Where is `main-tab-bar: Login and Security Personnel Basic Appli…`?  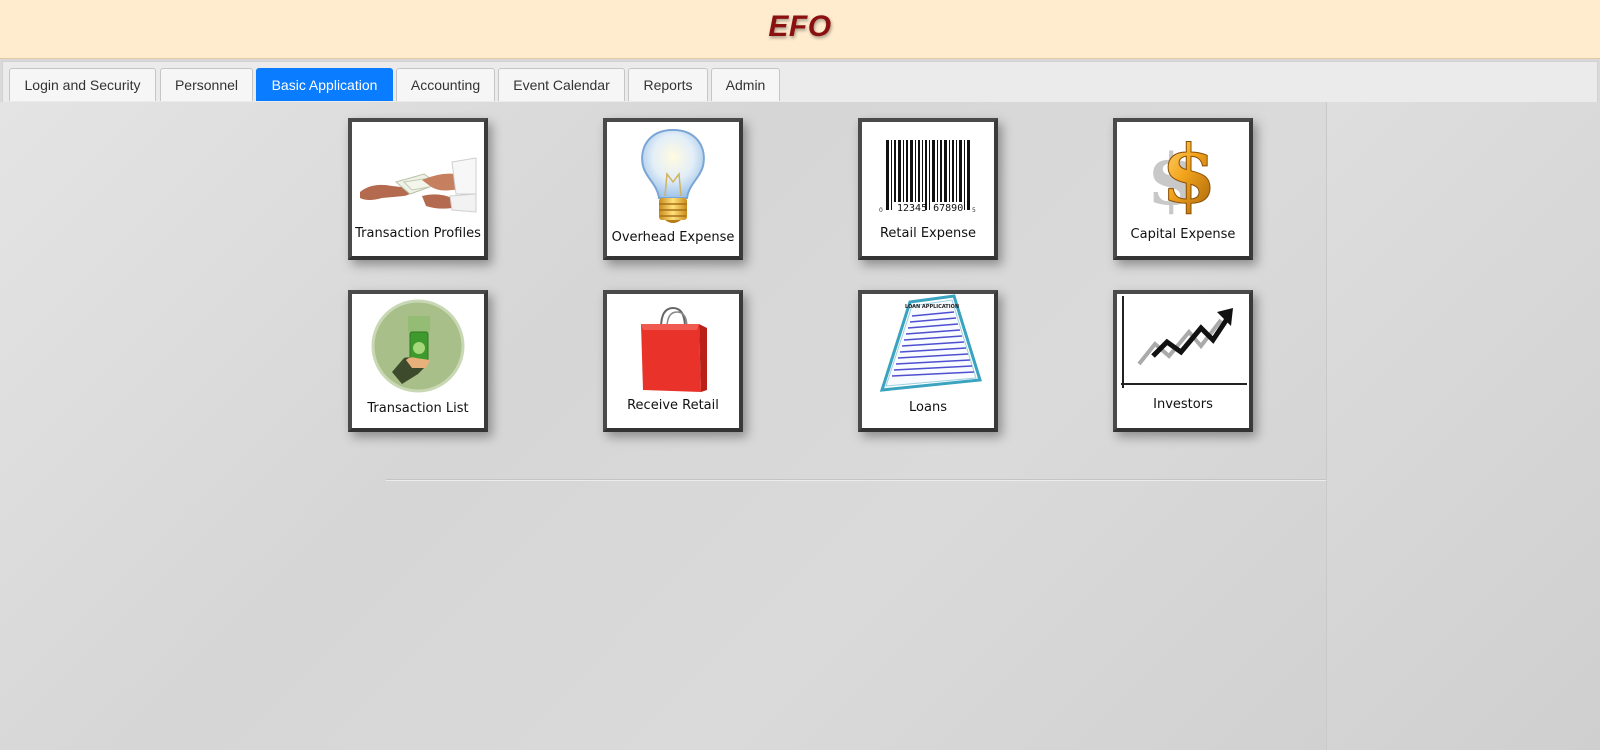
main-tab-bar: Login and Security Personnel Basic Appli… is located at coordinates (800, 82).